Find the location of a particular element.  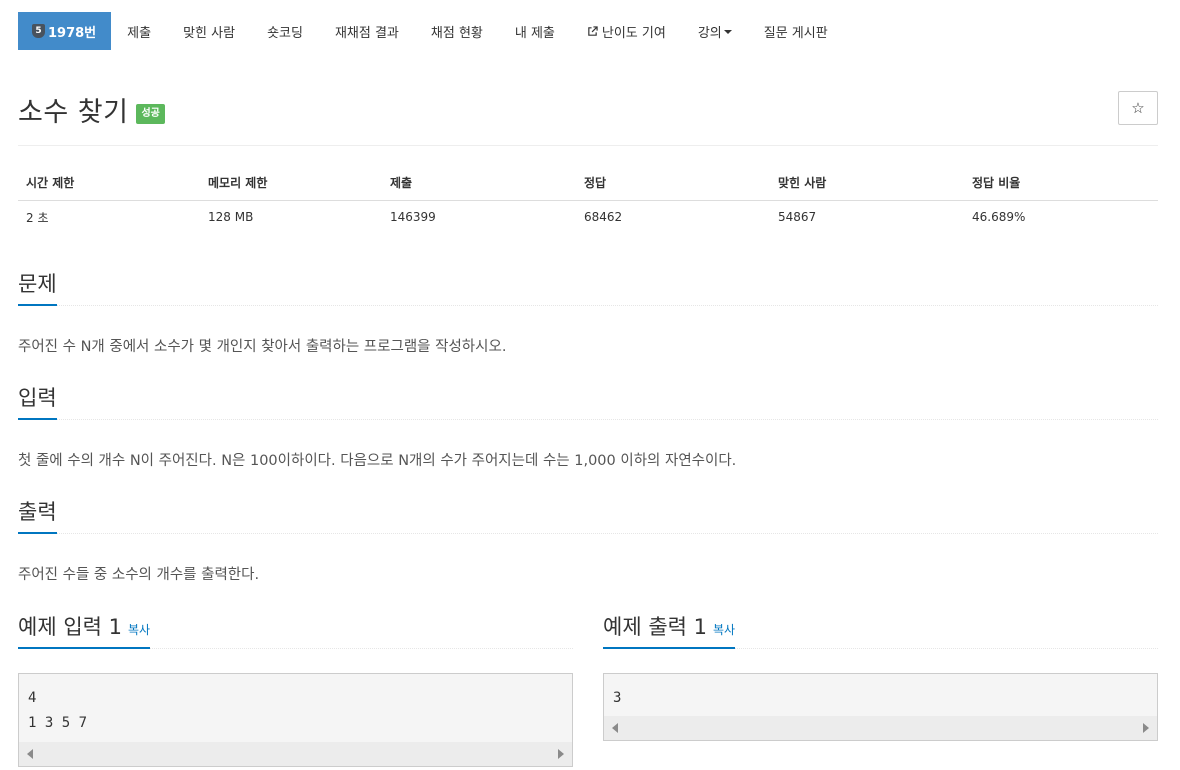

sample-output-box: 3 is located at coordinates (880, 707).